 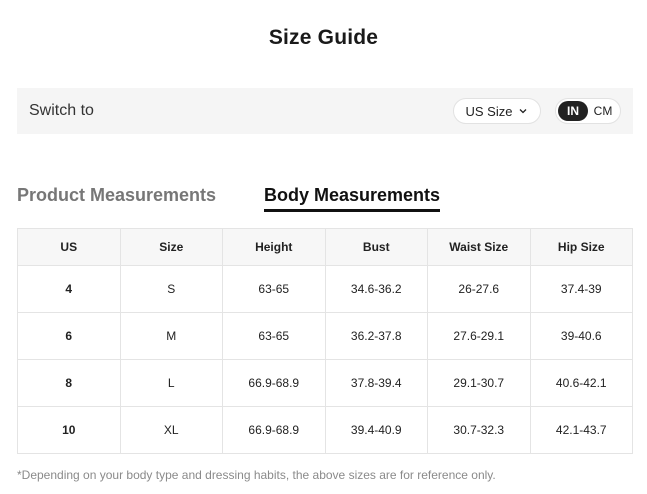 What do you see at coordinates (376, 383) in the screenshot?
I see `table-cell: 37.8-39.4` at bounding box center [376, 383].